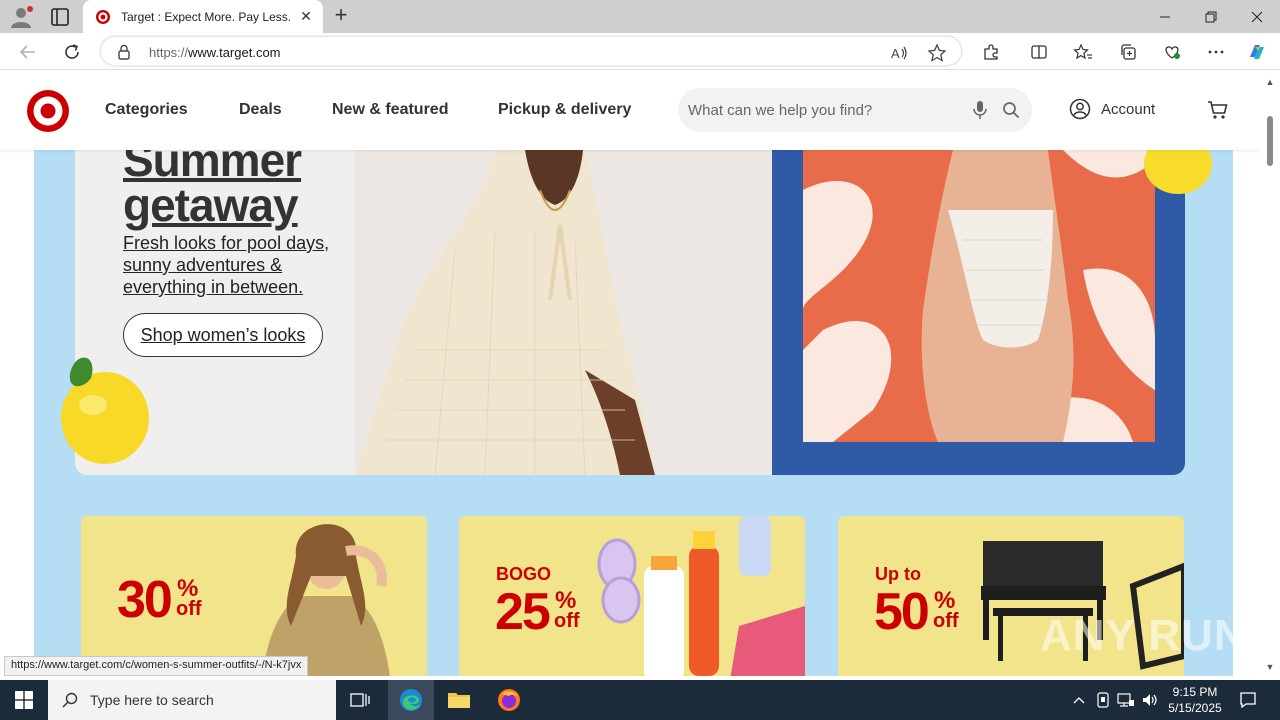 This screenshot has height=720, width=1280. What do you see at coordinates (902, 612) in the screenshot?
I see `promo-number: 50` at bounding box center [902, 612].